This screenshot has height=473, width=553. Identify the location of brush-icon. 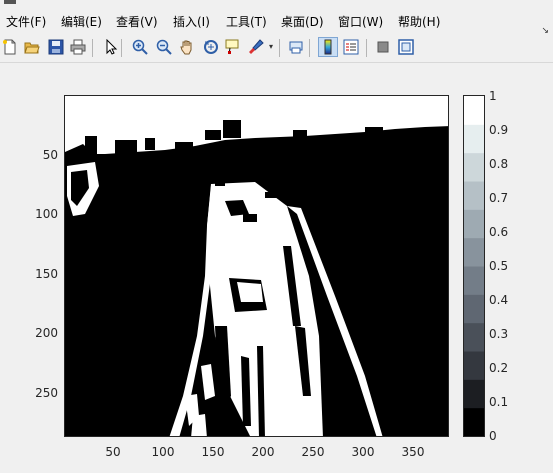
(256, 47).